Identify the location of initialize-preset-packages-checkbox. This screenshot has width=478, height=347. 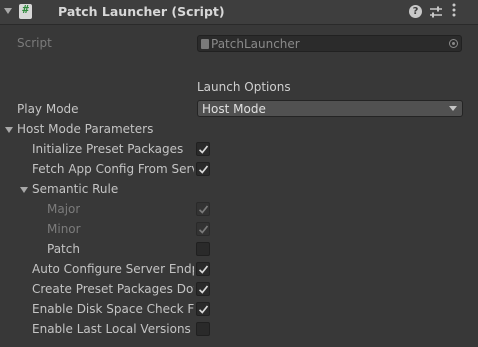
(203, 149).